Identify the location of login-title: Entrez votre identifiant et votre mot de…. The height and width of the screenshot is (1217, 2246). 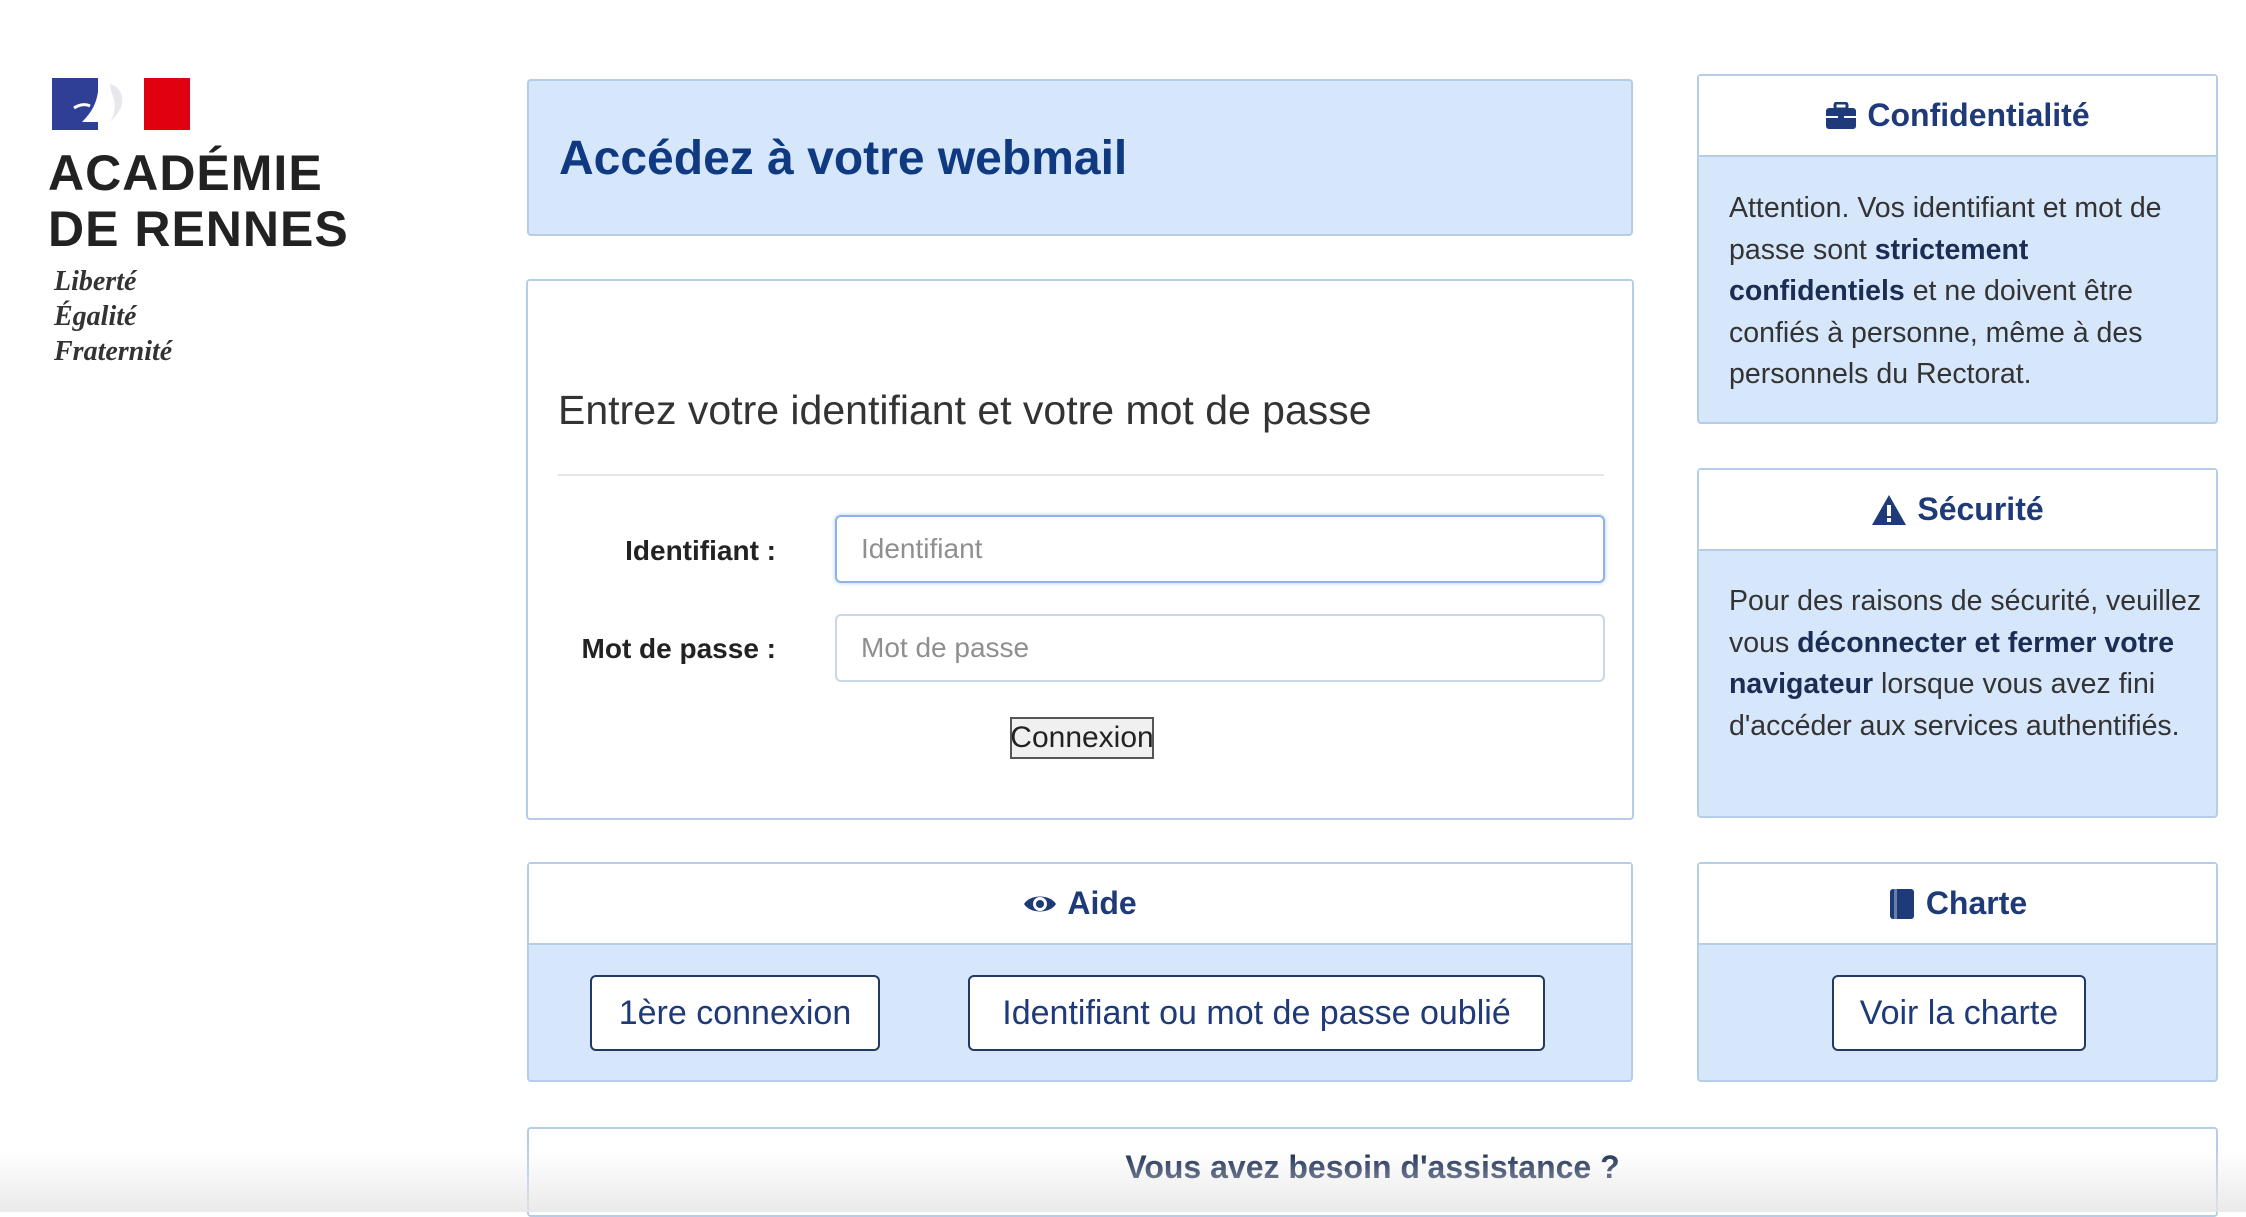
(965, 410).